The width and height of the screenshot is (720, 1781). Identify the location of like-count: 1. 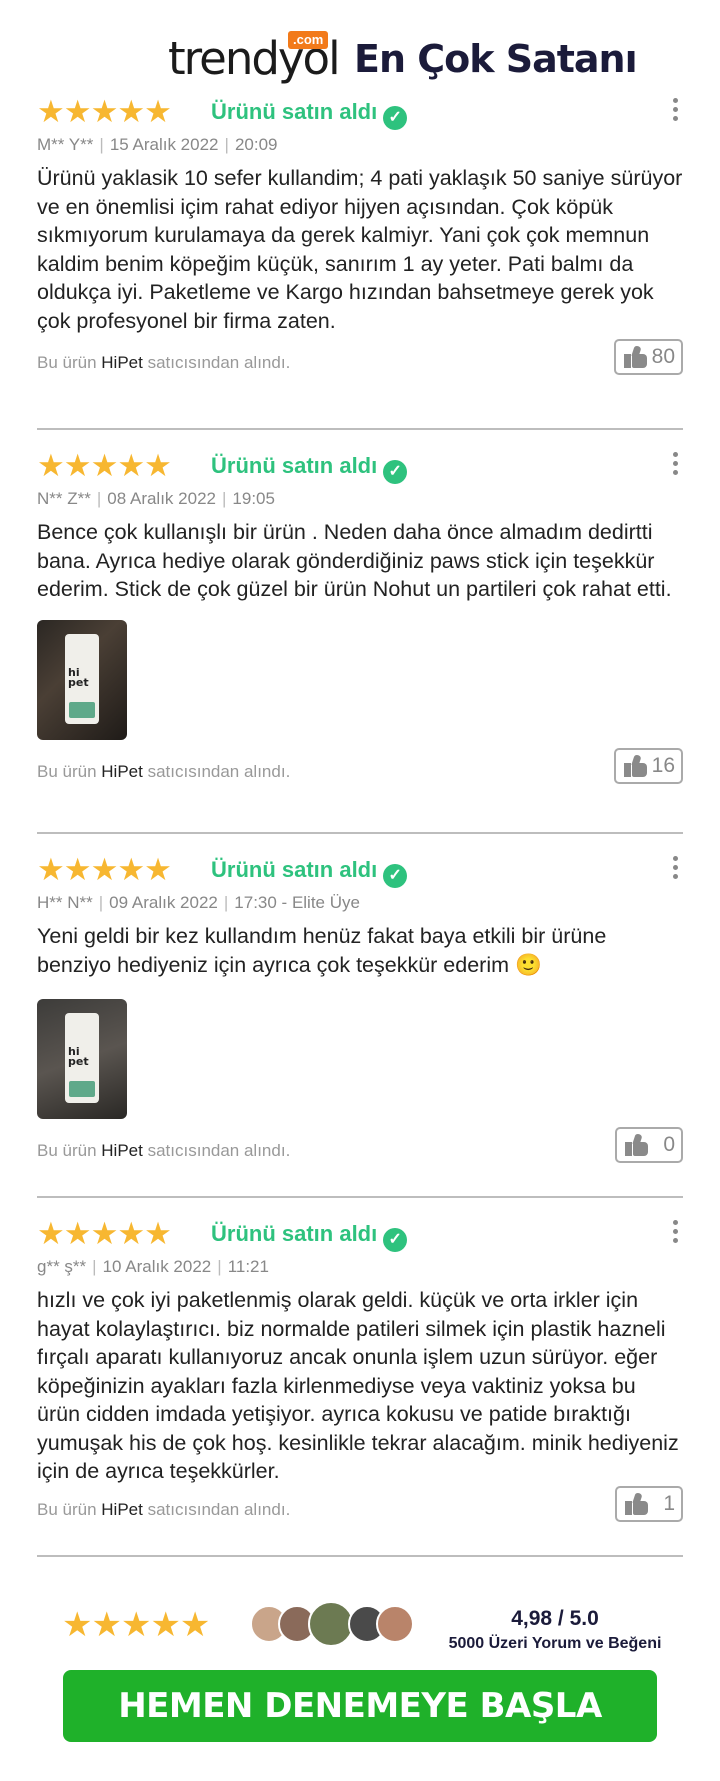
(669, 1503).